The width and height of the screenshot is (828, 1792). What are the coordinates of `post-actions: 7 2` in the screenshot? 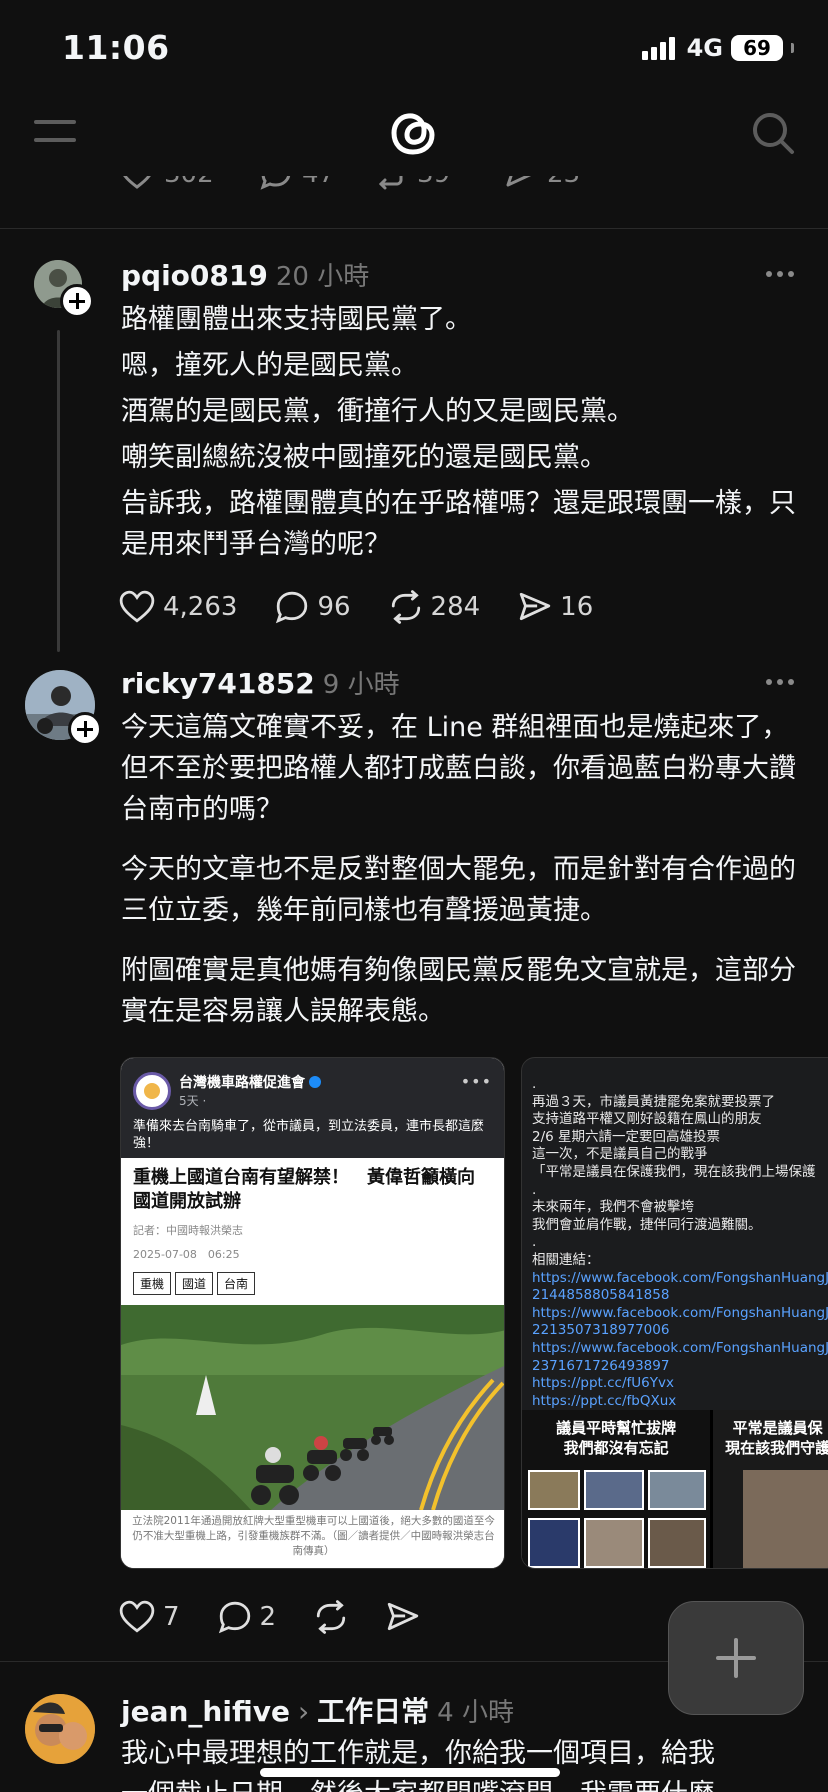 It's located at (288, 1617).